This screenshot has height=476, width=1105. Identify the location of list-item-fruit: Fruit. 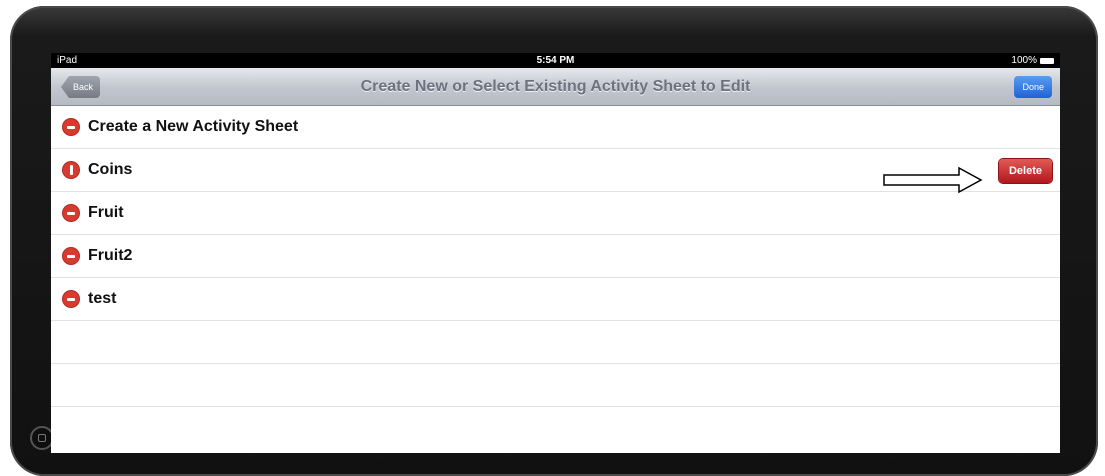
(555, 213).